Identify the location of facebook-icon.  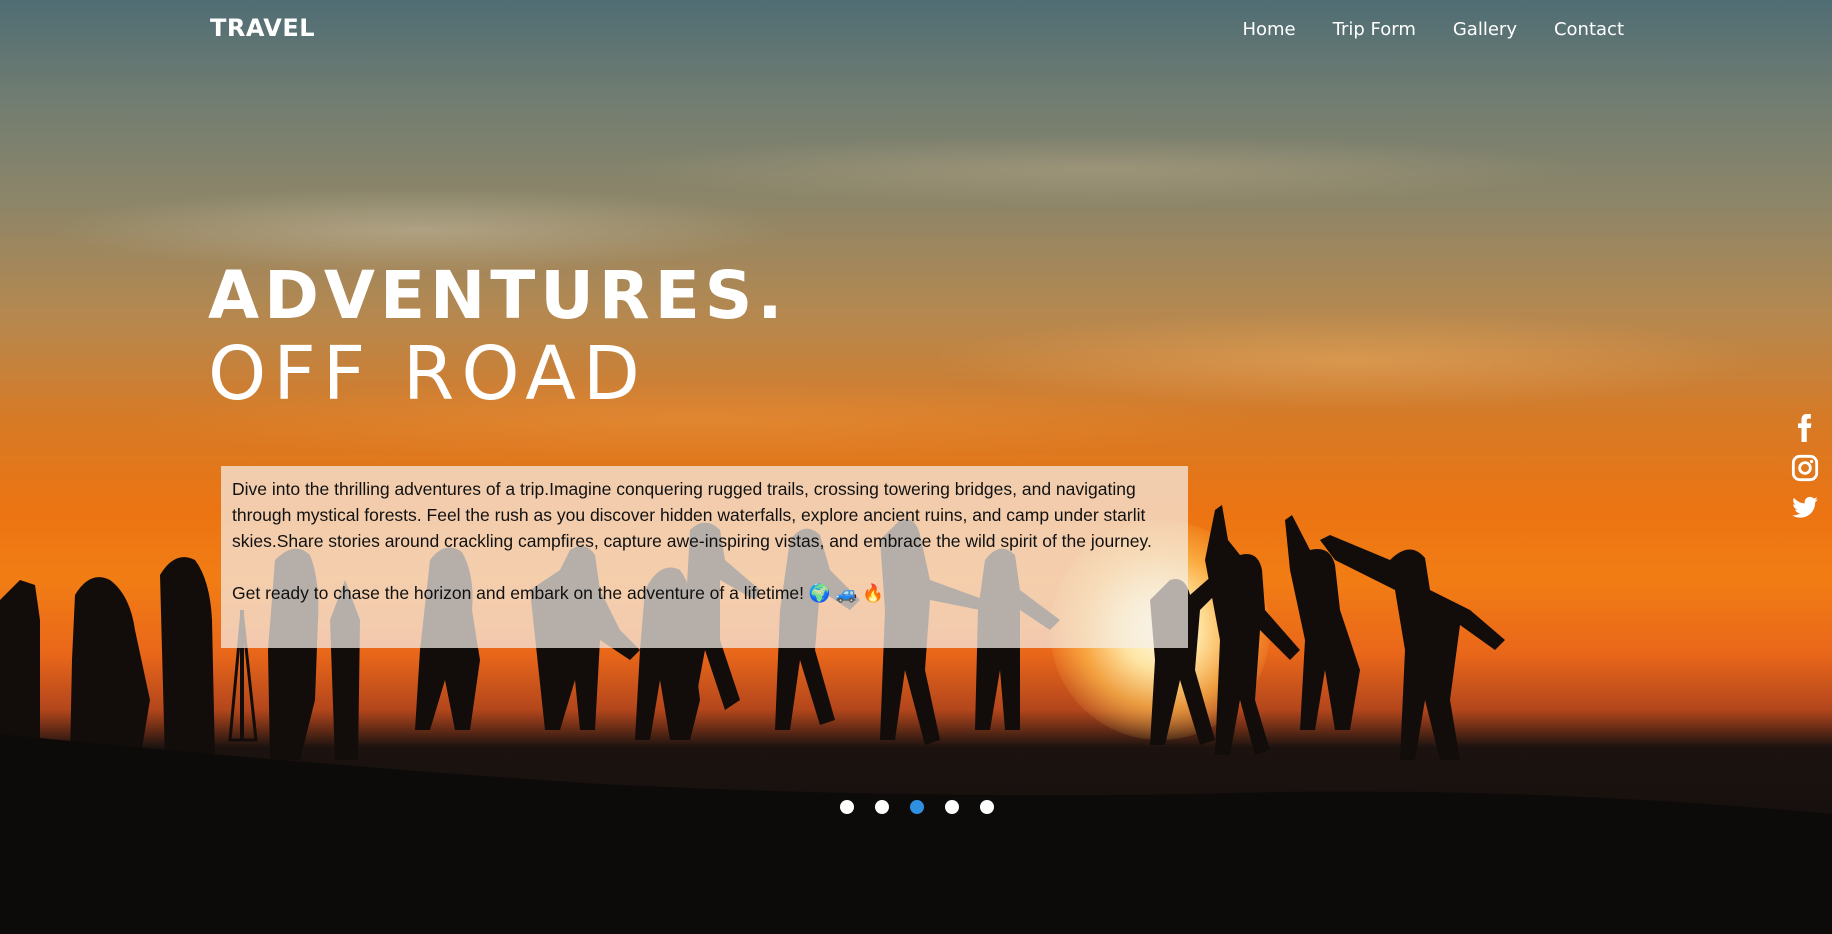
(1805, 428).